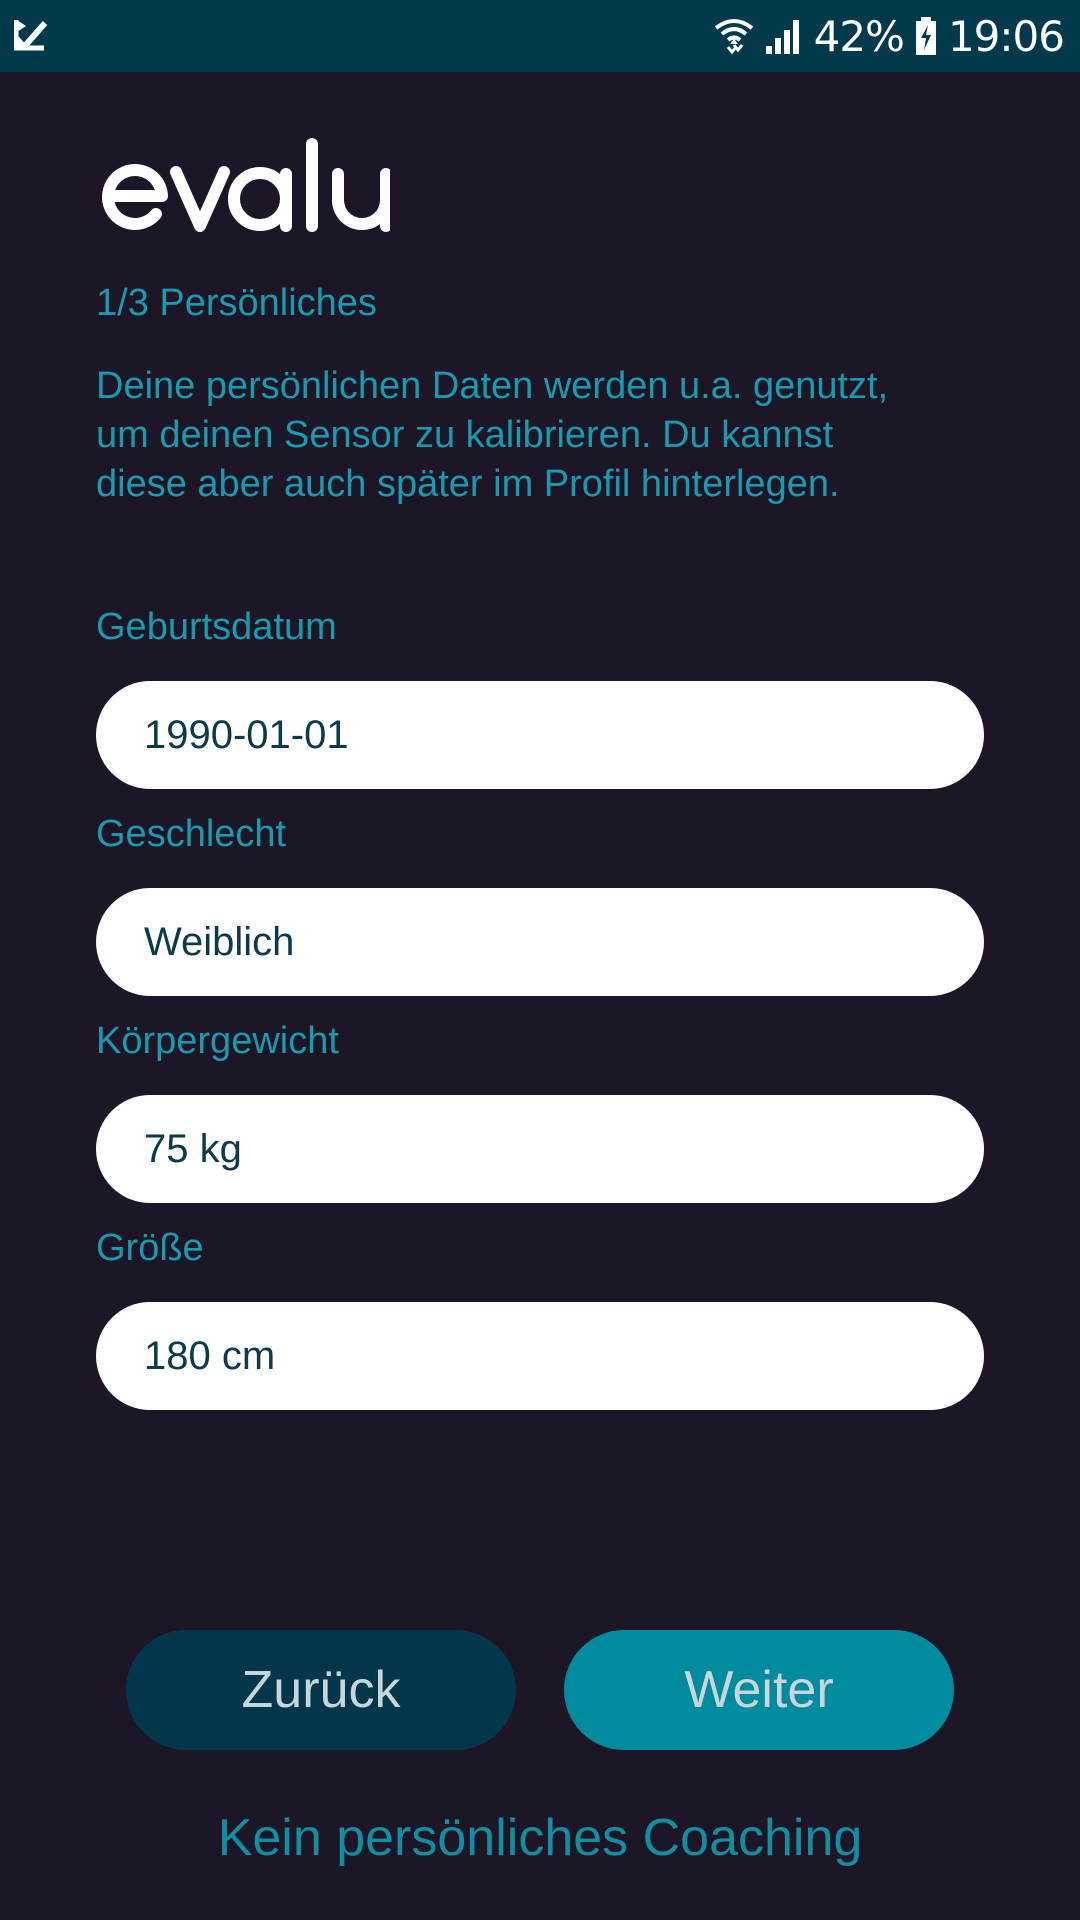 This screenshot has height=1920, width=1080. Describe the element at coordinates (782, 37) in the screenshot. I see `signal-icon` at that location.